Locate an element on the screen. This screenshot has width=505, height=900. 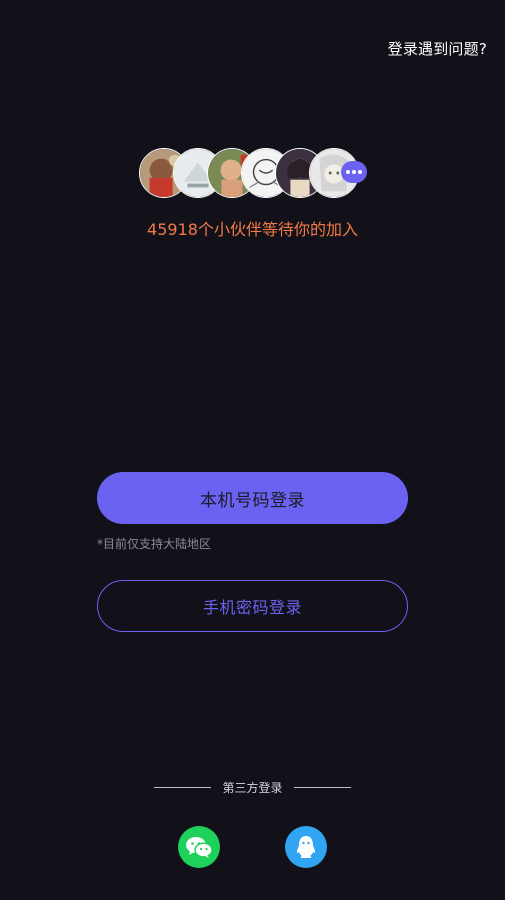
phone-password-login-button: 手机密码登录 is located at coordinates (252, 606).